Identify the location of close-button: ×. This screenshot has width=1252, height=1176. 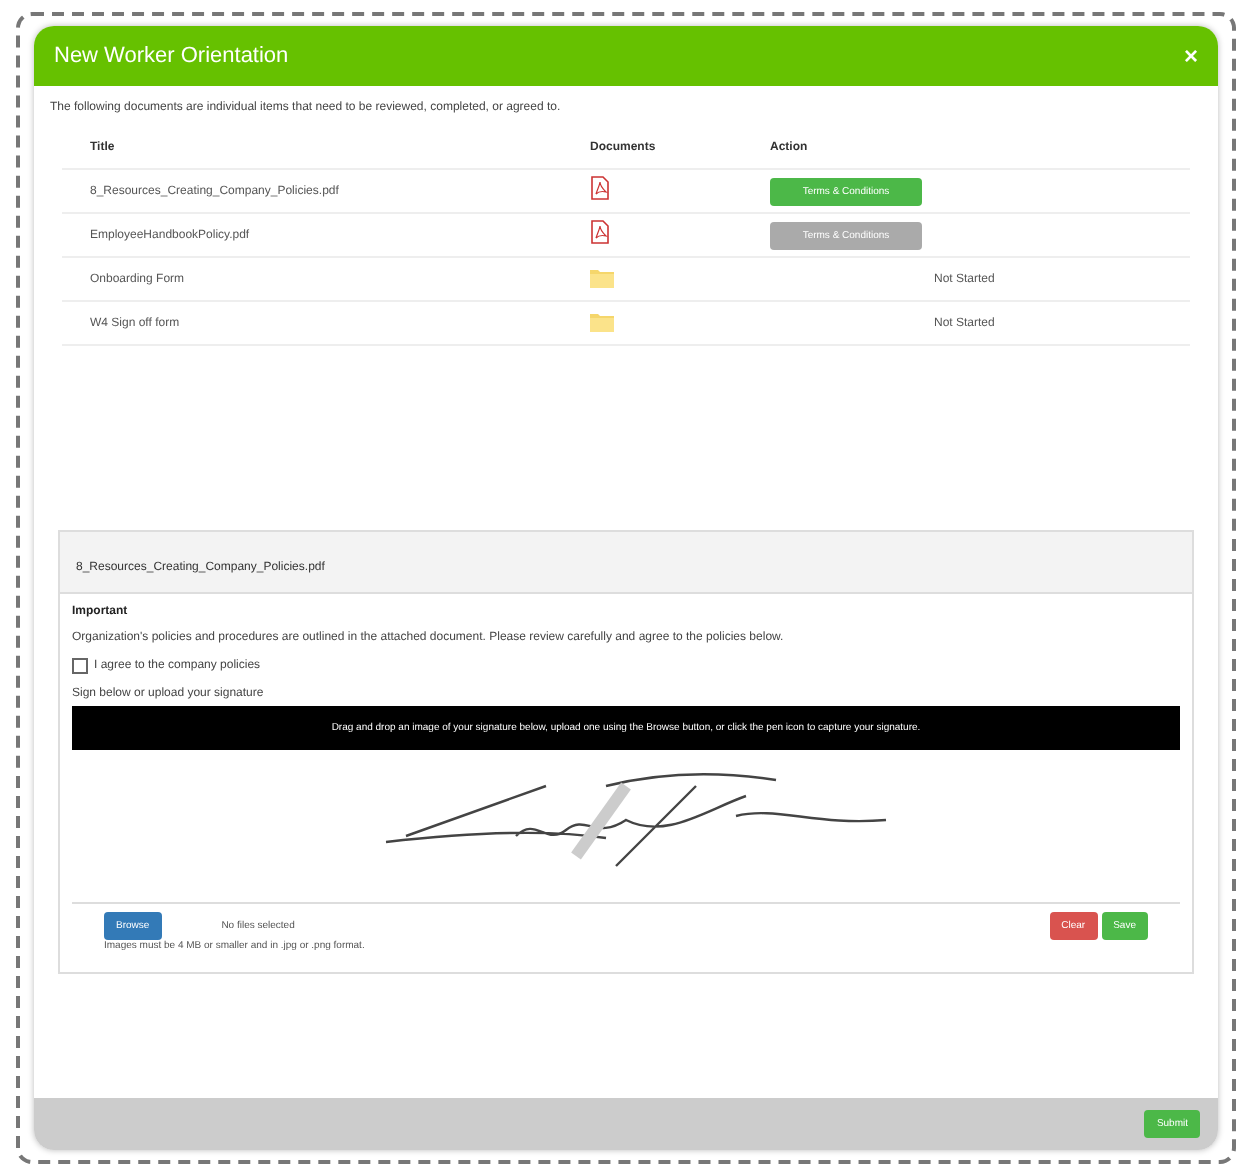
(1190, 56).